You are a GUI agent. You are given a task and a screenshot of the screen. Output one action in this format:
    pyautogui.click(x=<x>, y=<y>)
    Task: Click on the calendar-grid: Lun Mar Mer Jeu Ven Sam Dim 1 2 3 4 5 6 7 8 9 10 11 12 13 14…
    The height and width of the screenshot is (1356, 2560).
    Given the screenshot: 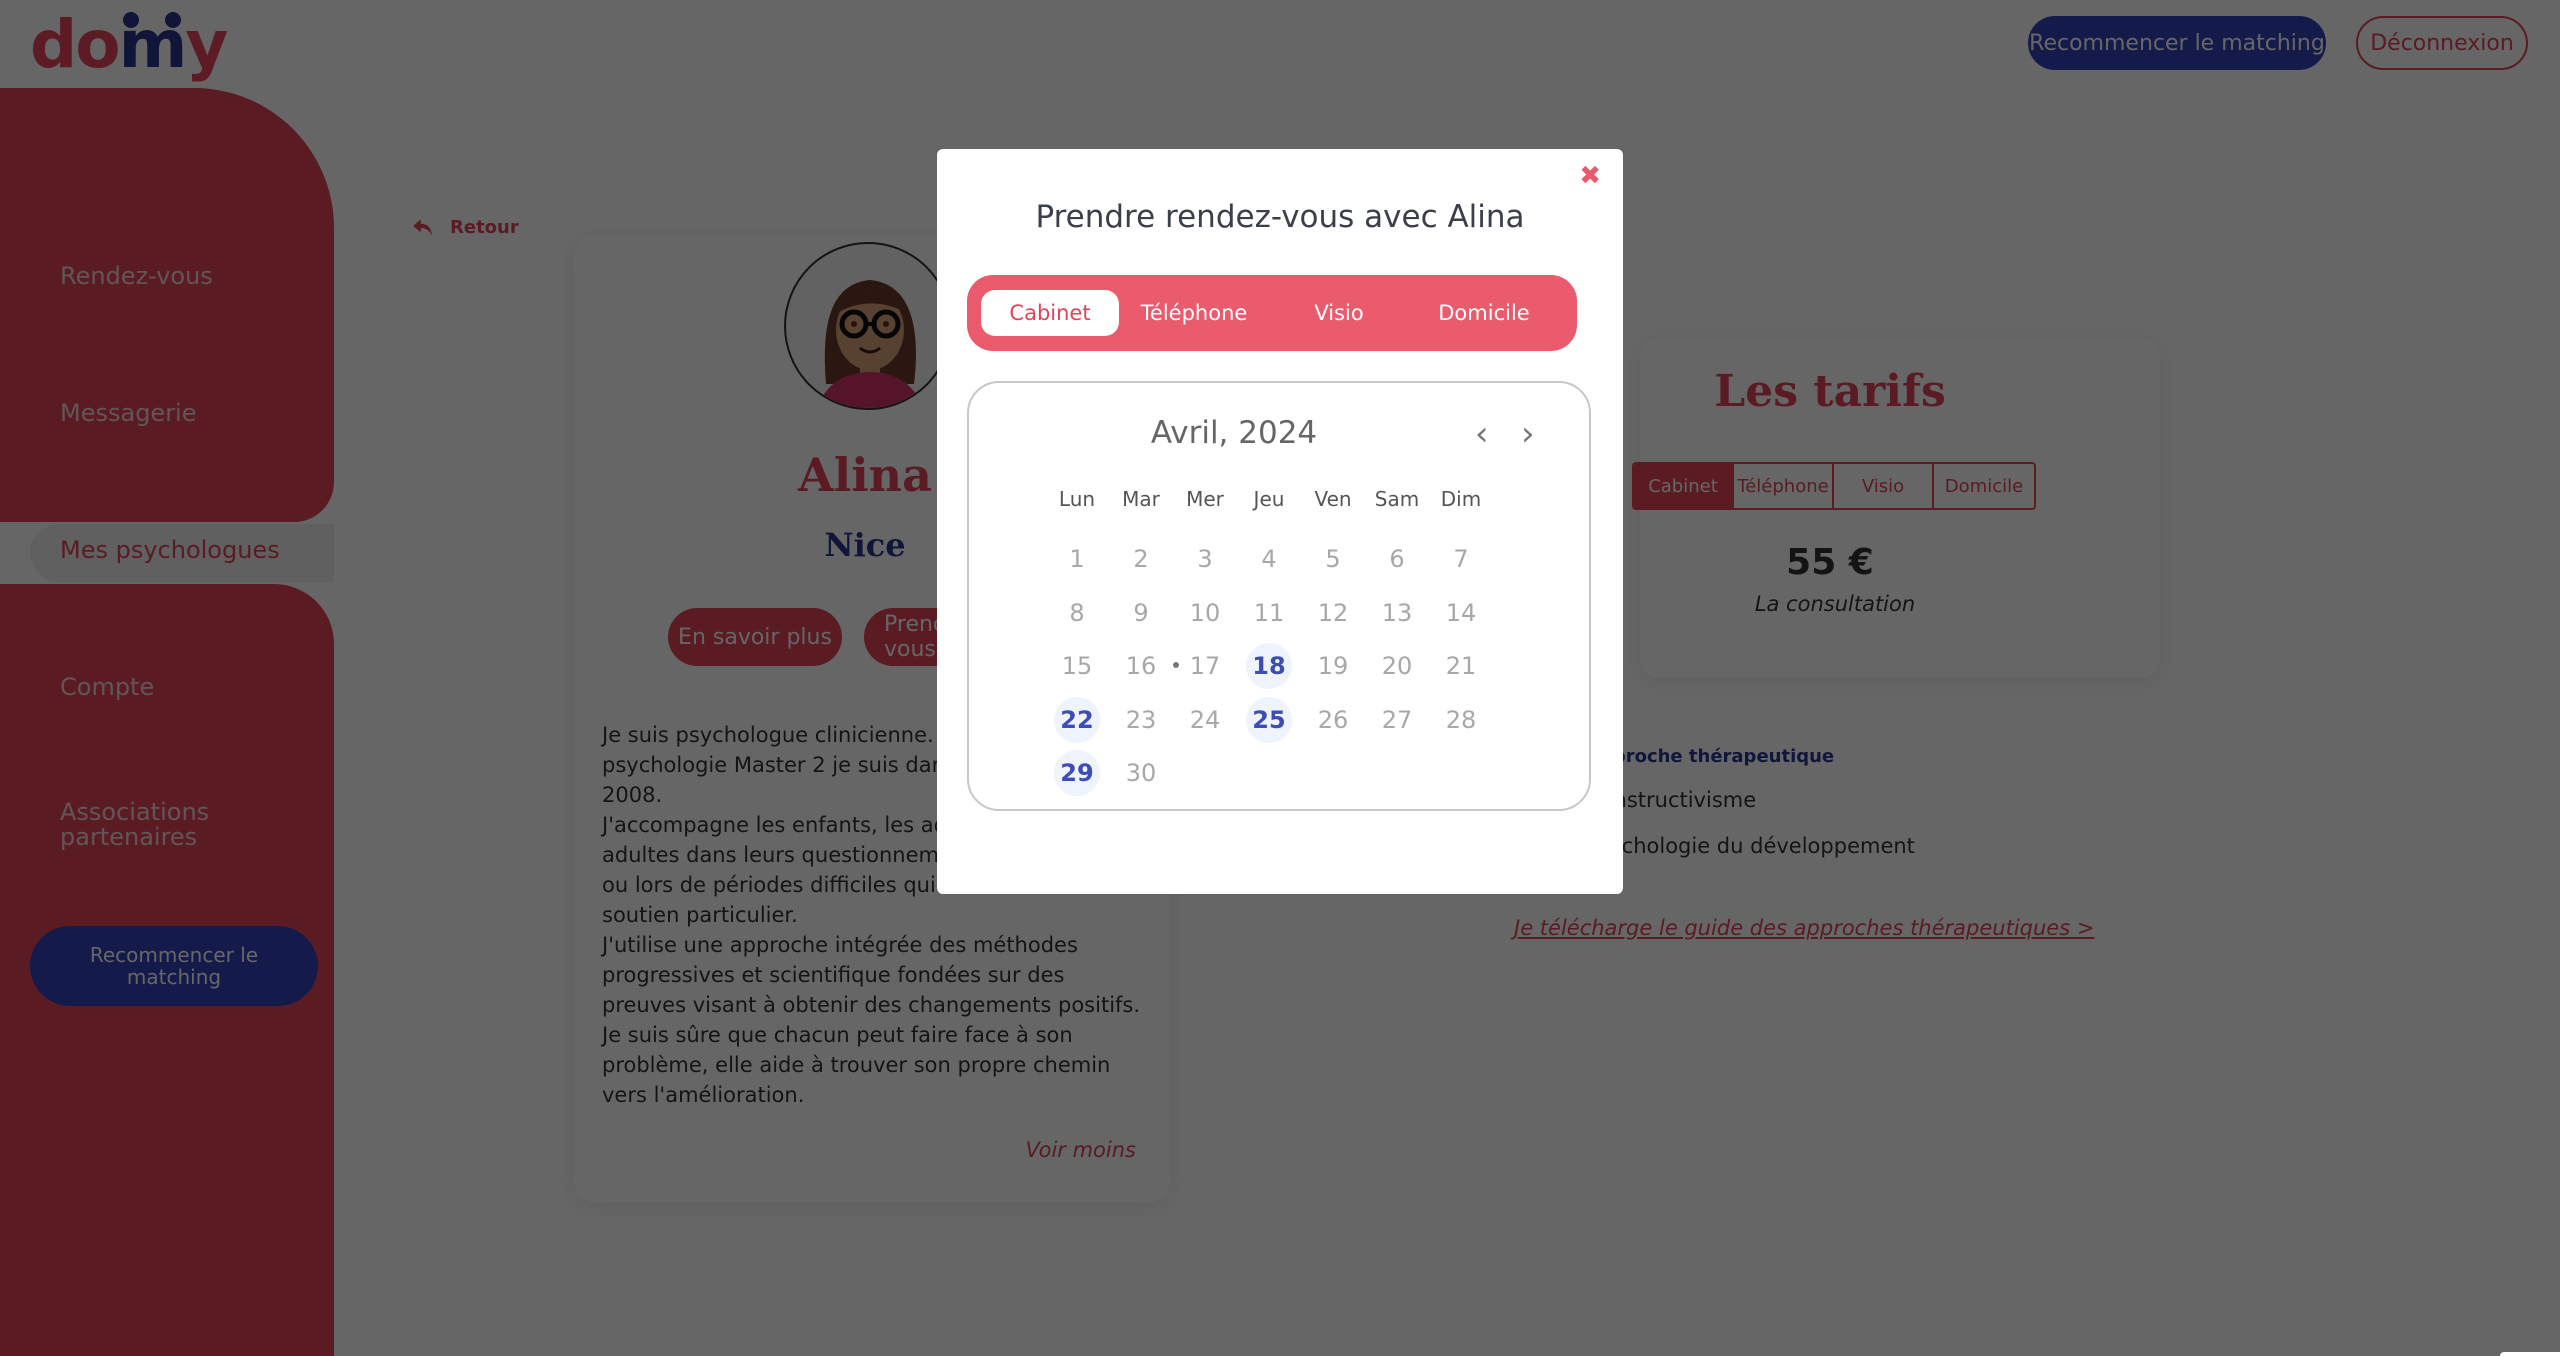 What is the action you would take?
    pyautogui.click(x=1269, y=639)
    